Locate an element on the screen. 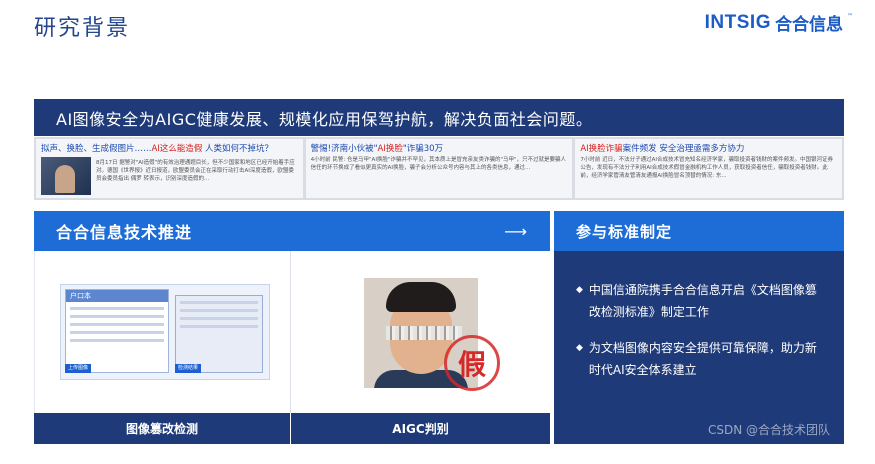 This screenshot has height=464, width=875. document-header: 户口本 is located at coordinates (117, 296).